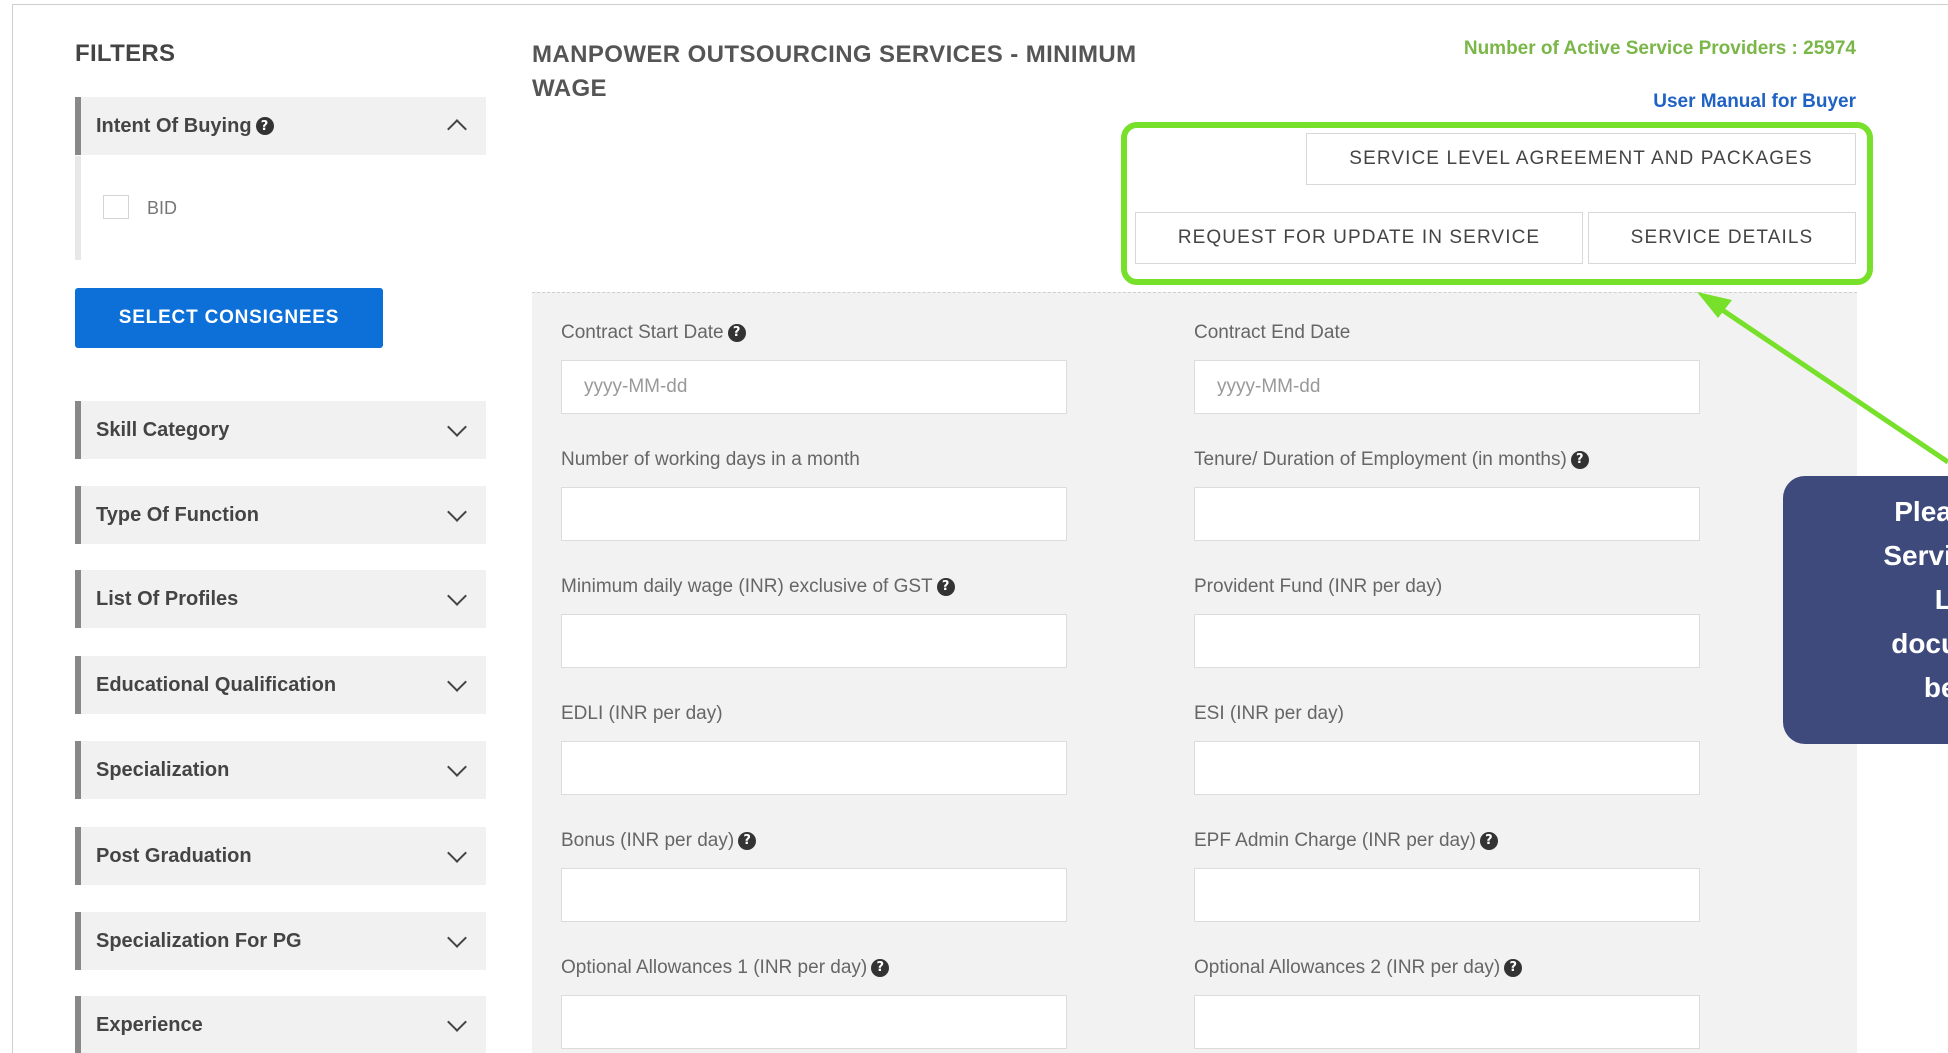 The height and width of the screenshot is (1053, 1948). What do you see at coordinates (1447, 768) in the screenshot?
I see `esi-input` at bounding box center [1447, 768].